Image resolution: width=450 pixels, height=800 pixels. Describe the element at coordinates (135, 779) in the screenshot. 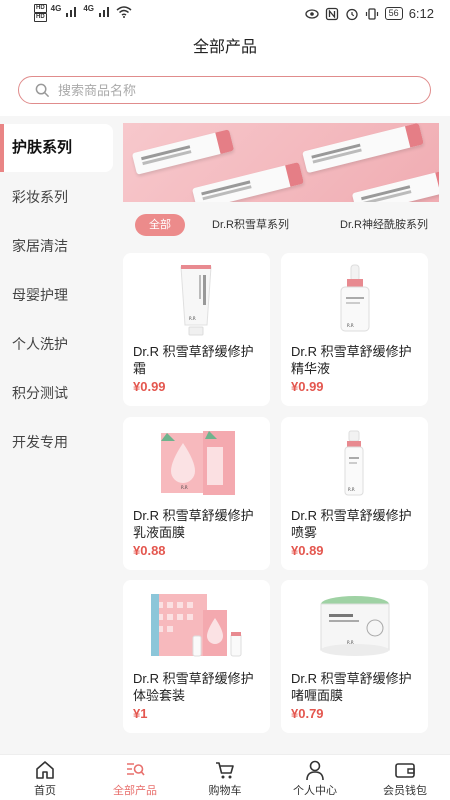

I see `nav-all-products: 全部产品` at that location.